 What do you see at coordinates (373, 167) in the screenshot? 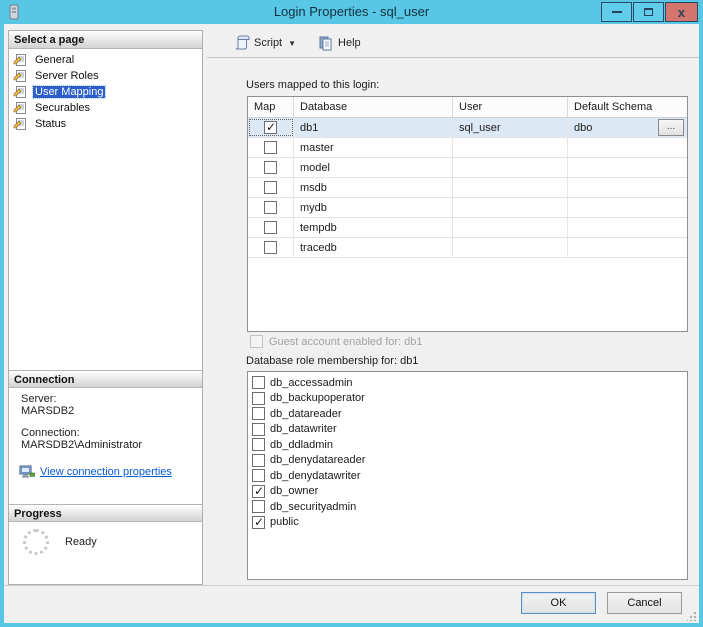
I see `database-cell: model` at bounding box center [373, 167].